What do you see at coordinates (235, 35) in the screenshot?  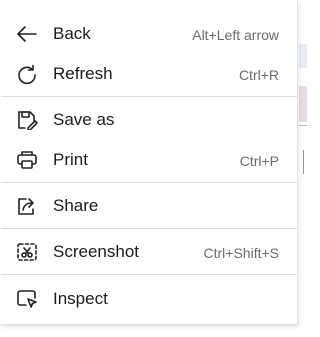 I see `menu-item-shortcut: Alt+Left arrow` at bounding box center [235, 35].